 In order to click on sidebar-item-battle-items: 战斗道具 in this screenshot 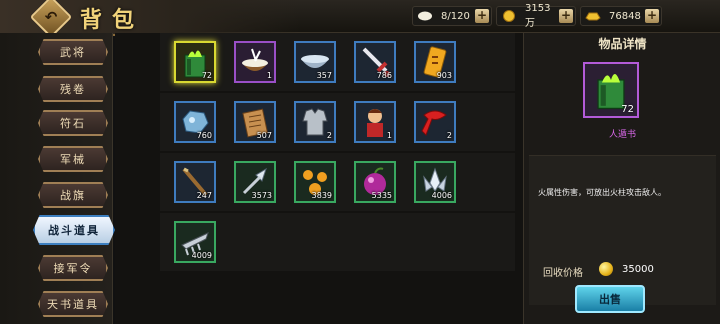, I will do `click(74, 230)`.